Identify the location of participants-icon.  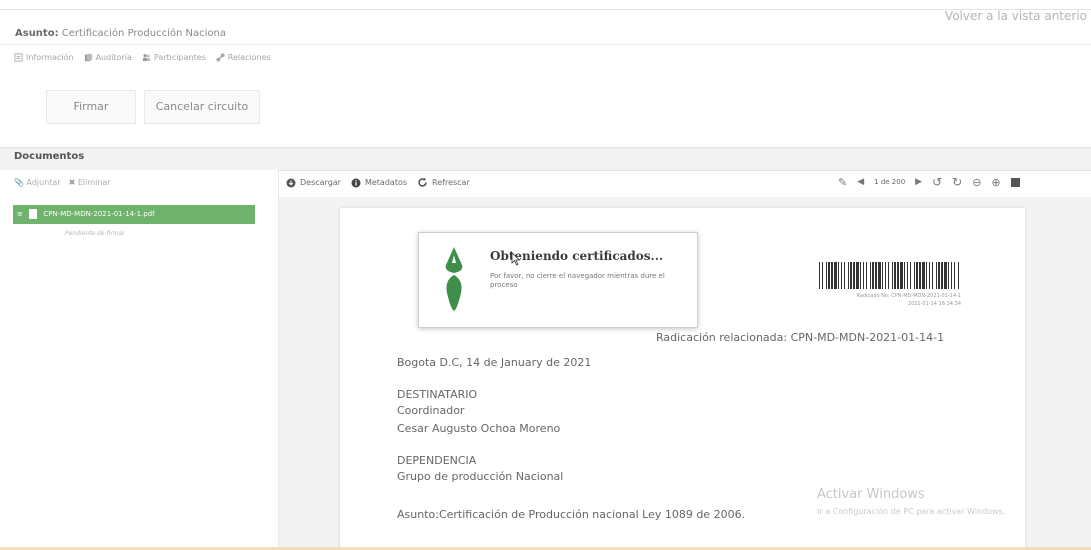
(146, 58).